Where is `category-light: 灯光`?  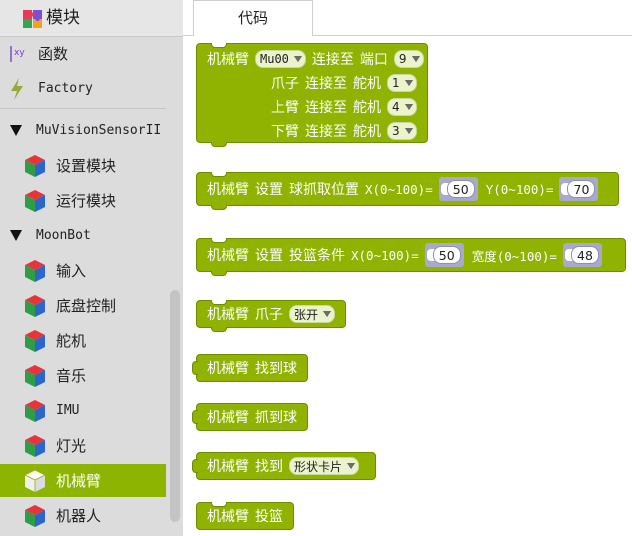 category-light: 灯光 is located at coordinates (83, 445).